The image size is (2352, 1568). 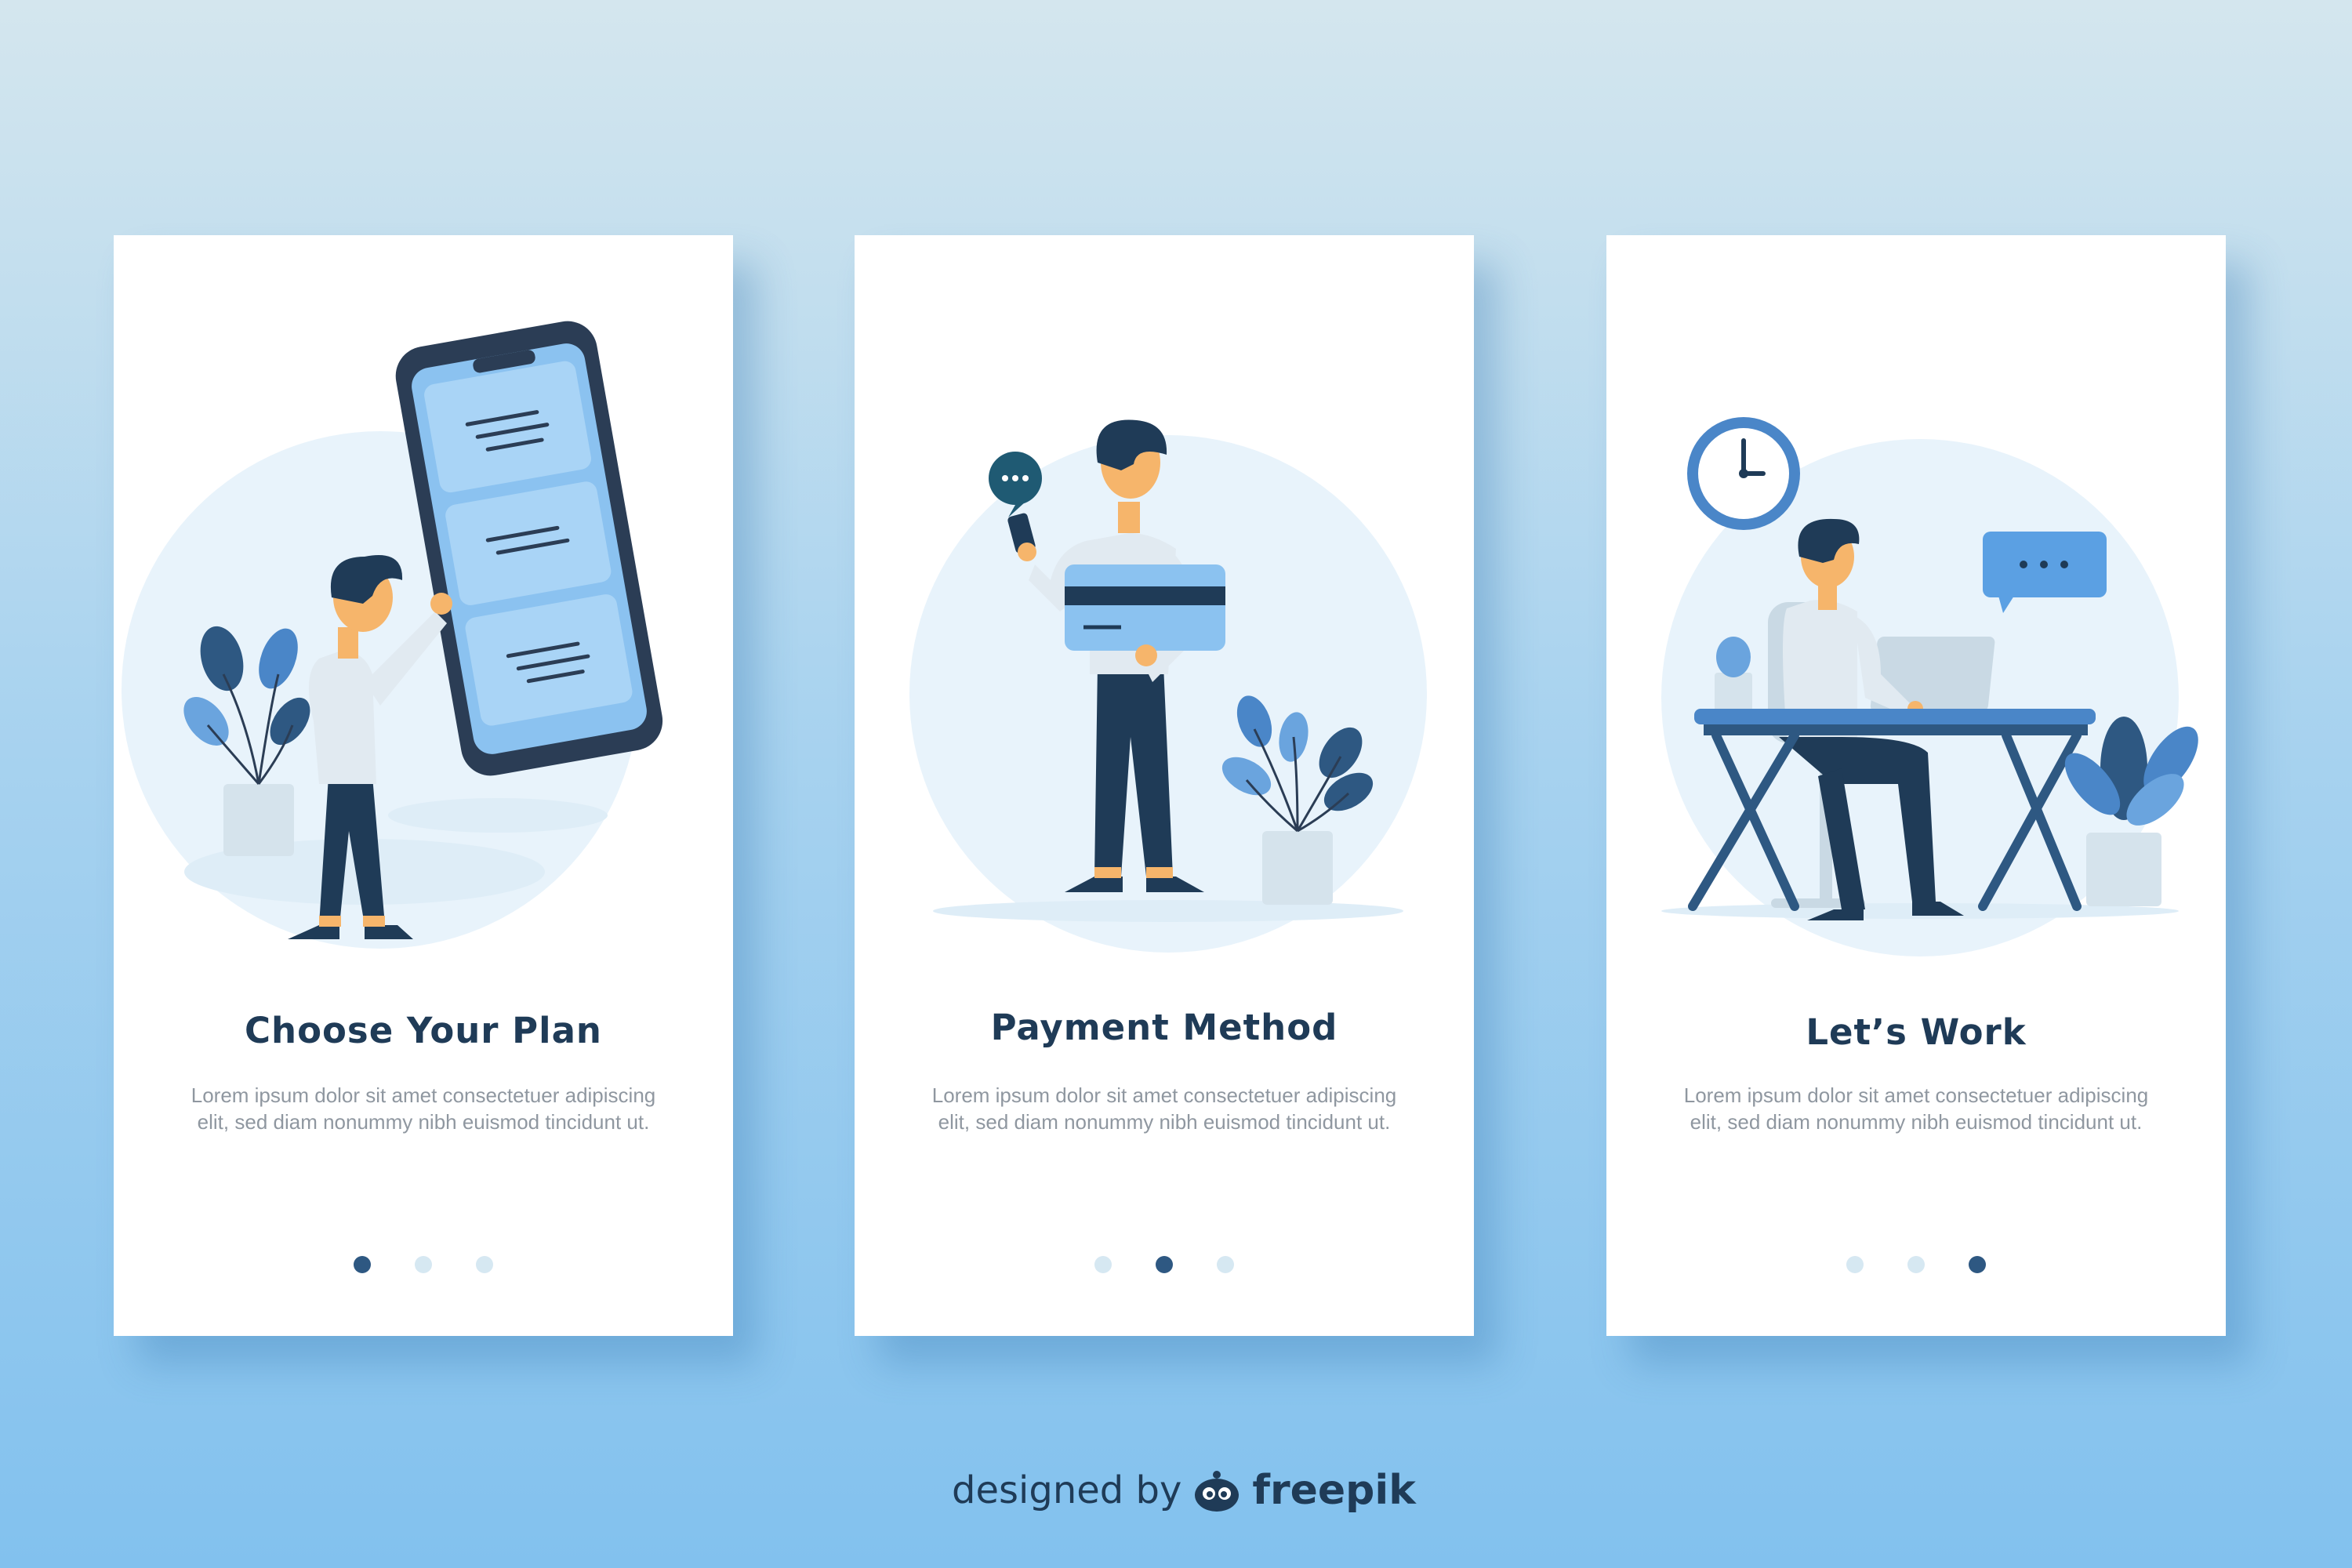 What do you see at coordinates (1168, 686) in the screenshot?
I see `payment-method-illustration` at bounding box center [1168, 686].